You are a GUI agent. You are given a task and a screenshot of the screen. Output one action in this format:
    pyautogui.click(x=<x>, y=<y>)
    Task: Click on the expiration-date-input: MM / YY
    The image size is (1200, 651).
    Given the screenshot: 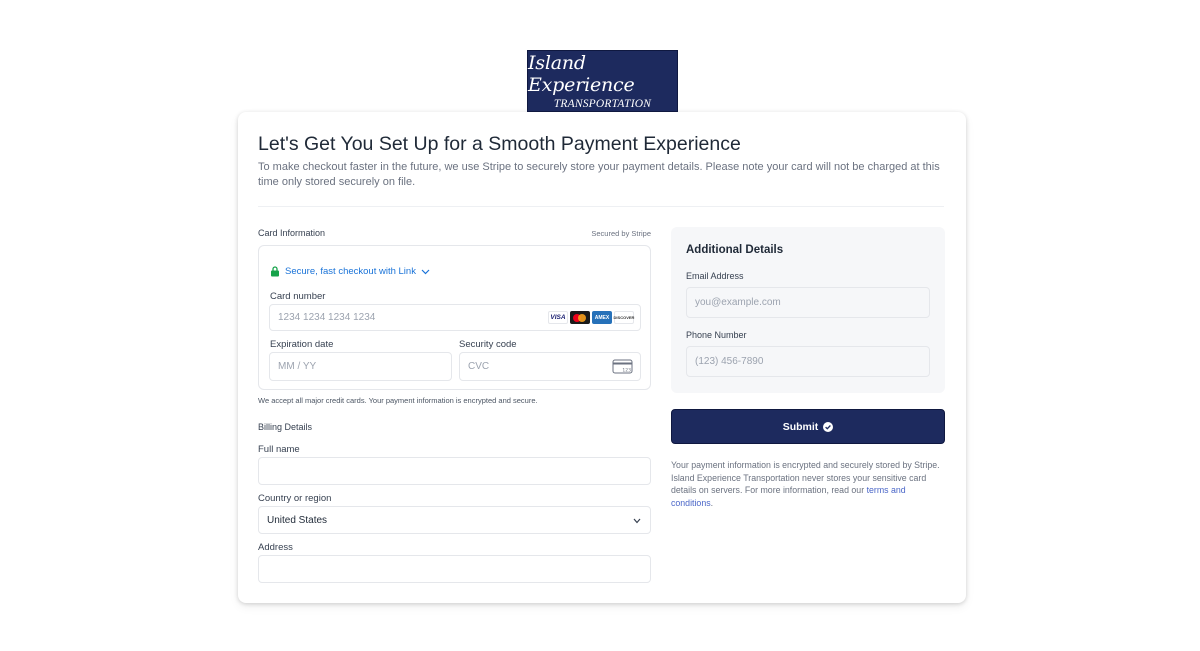 What is the action you would take?
    pyautogui.click(x=360, y=366)
    